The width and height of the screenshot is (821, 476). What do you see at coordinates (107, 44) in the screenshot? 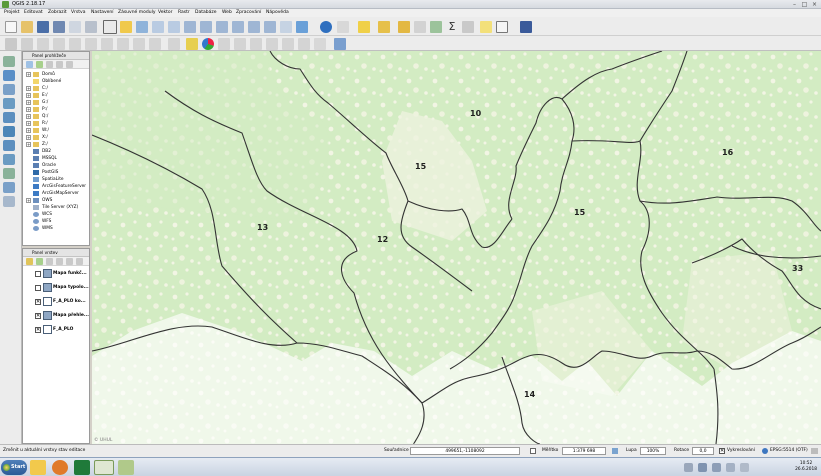
I see `delete-selected-icon` at bounding box center [107, 44].